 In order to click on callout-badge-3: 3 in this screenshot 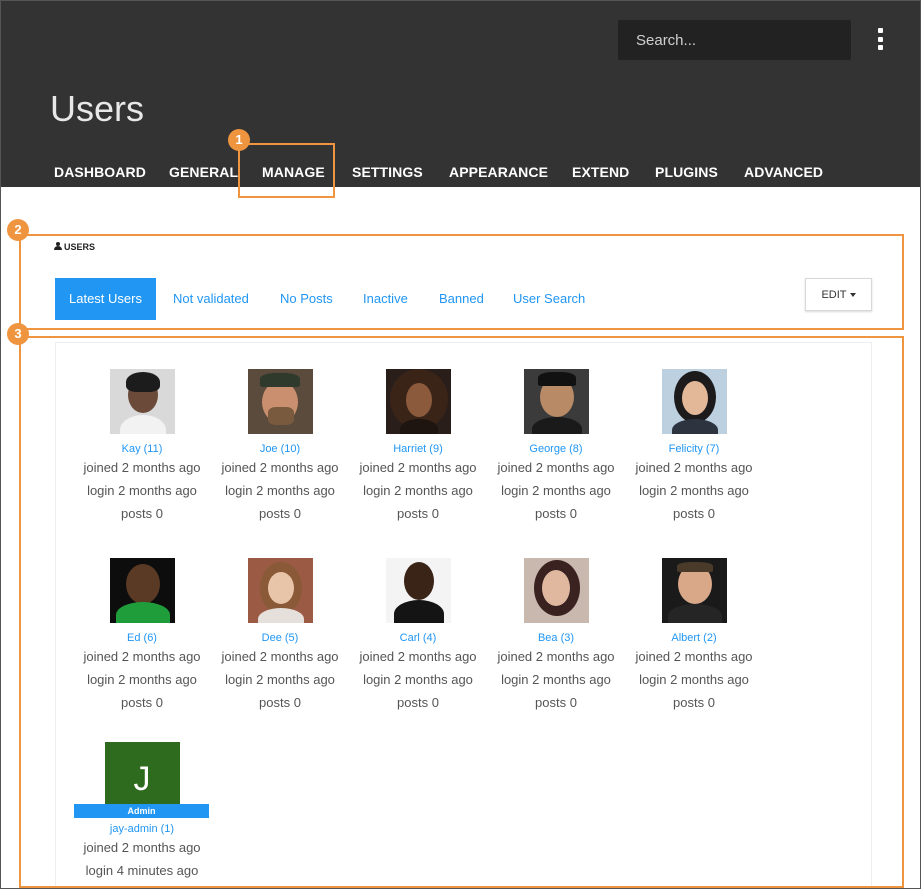, I will do `click(18, 334)`.